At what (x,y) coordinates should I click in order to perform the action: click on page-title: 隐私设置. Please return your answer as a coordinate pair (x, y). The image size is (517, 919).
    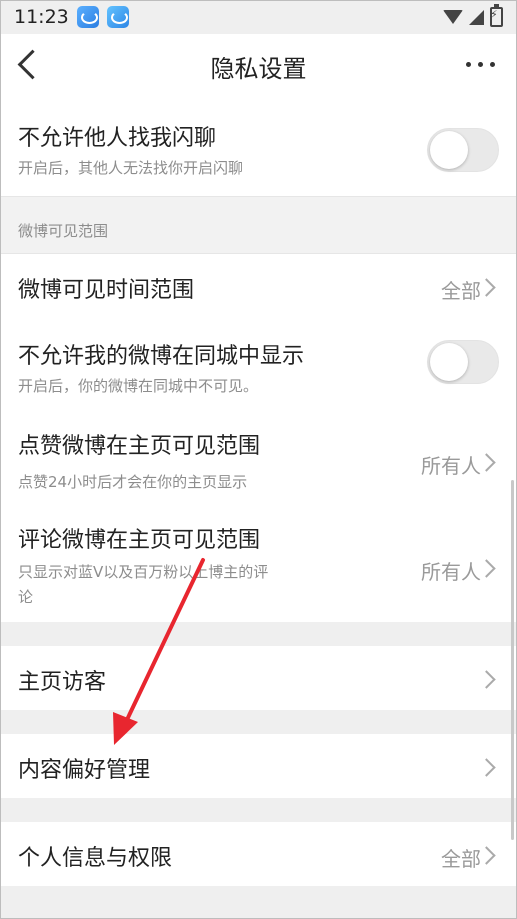
    Looking at the image, I should click on (258, 68).